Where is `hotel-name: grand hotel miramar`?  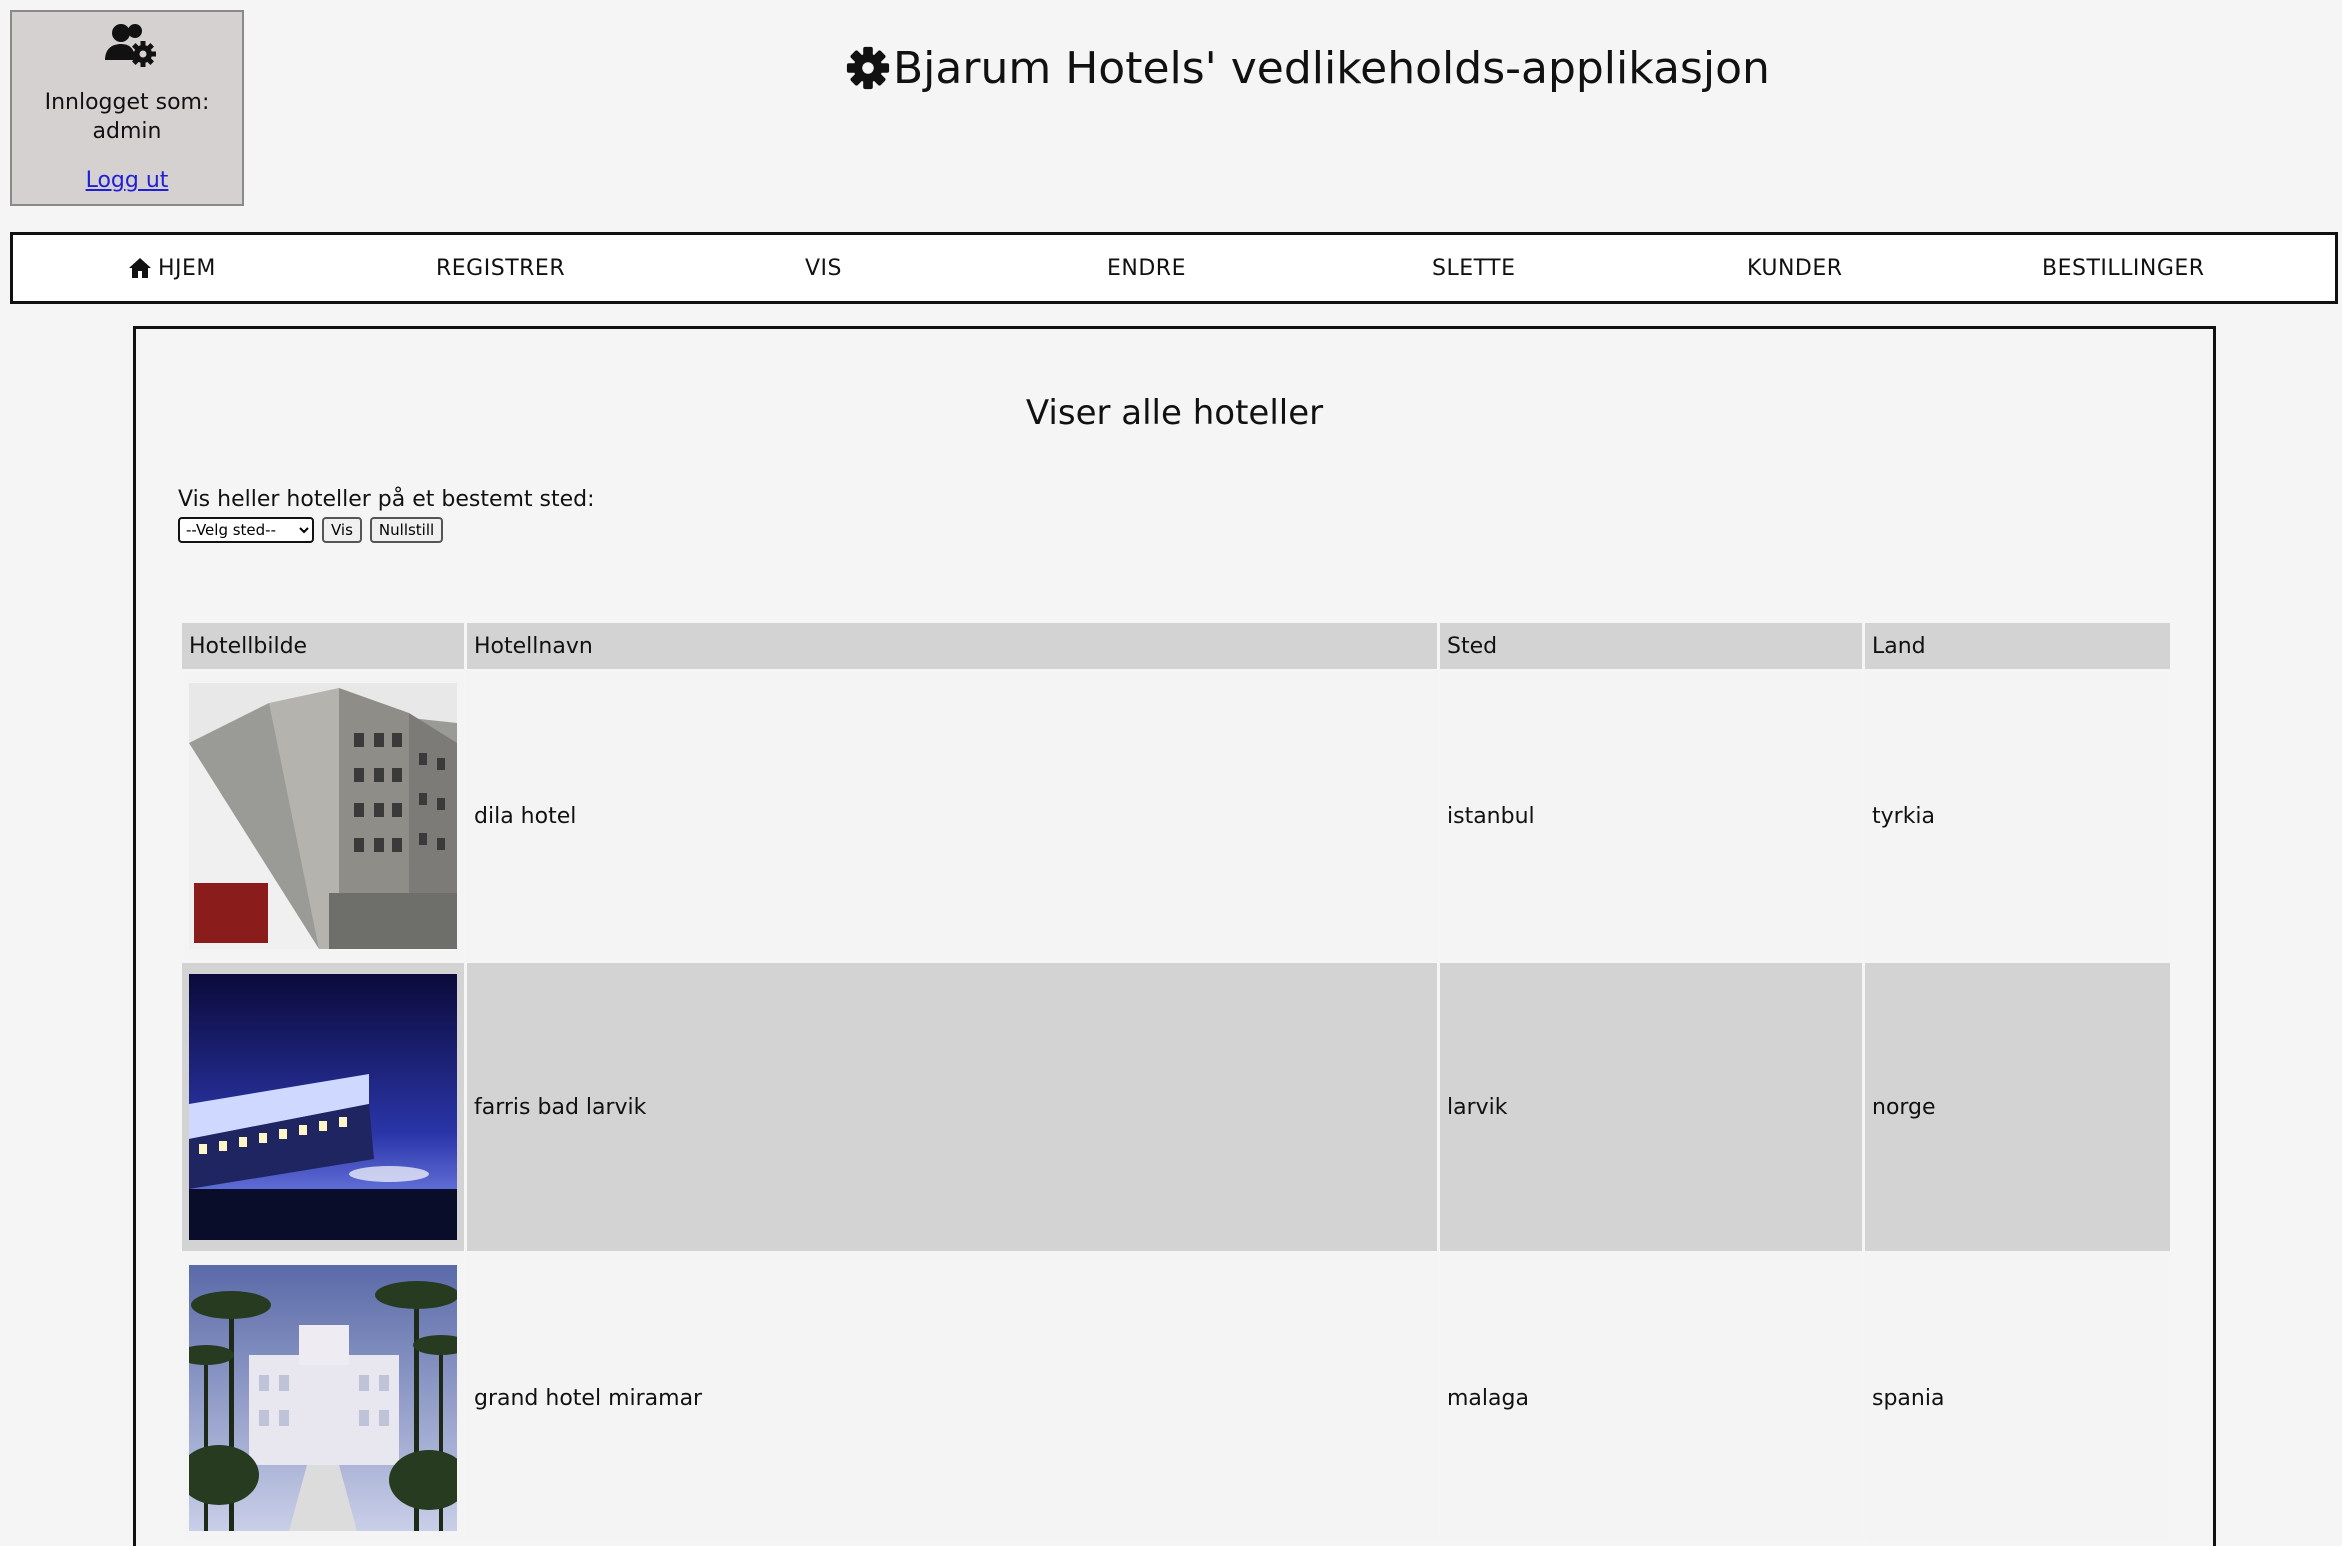
hotel-name: grand hotel miramar is located at coordinates (952, 1398).